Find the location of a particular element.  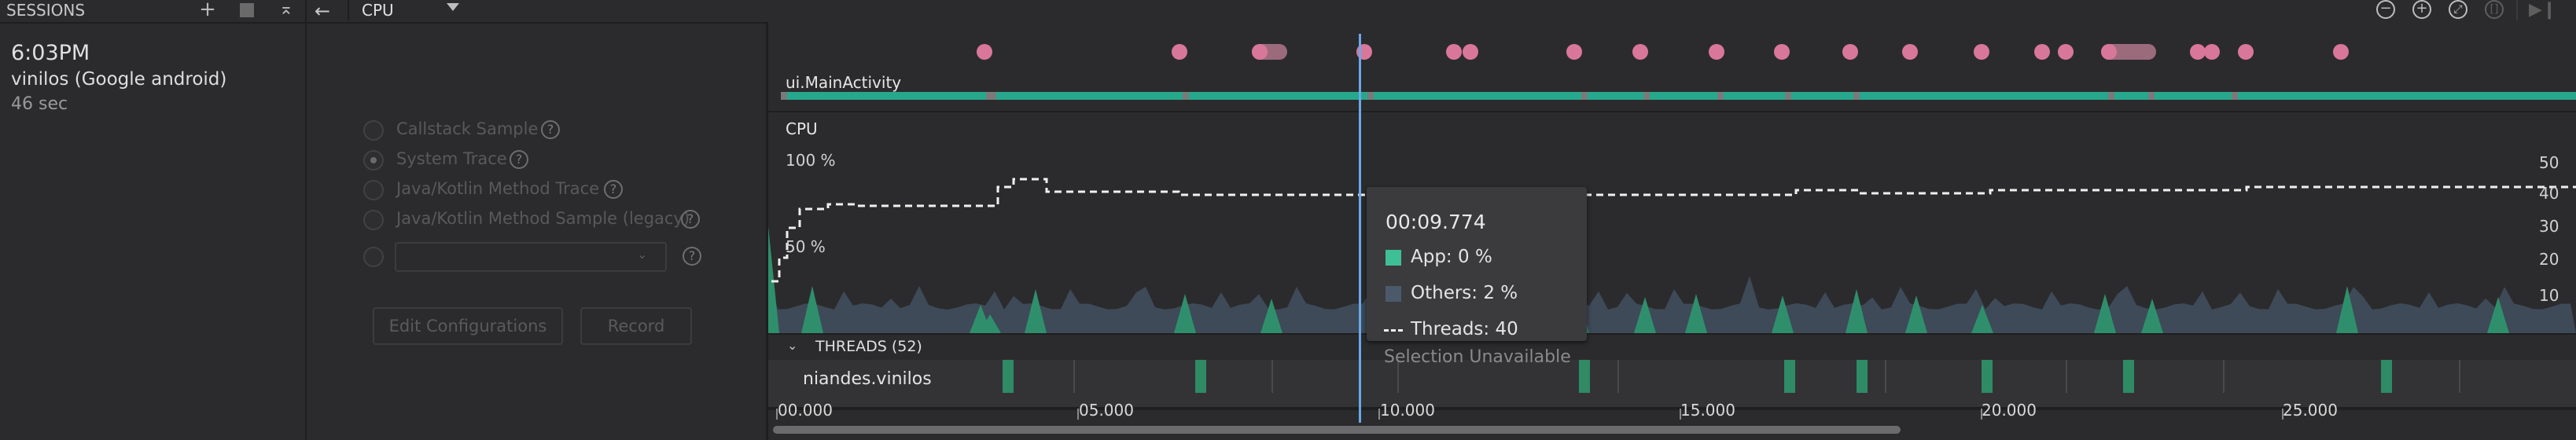

system-trace-radio is located at coordinates (374, 160).